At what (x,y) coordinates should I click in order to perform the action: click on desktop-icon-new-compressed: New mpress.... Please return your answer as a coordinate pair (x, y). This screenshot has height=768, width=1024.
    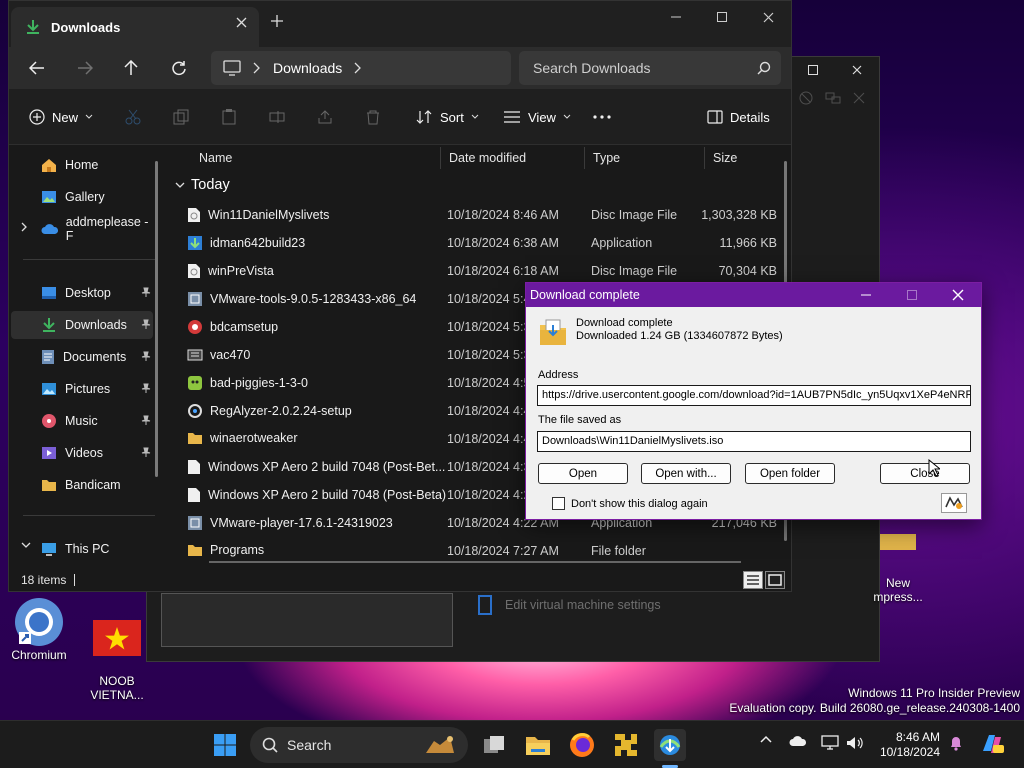
    Looking at the image, I should click on (898, 569).